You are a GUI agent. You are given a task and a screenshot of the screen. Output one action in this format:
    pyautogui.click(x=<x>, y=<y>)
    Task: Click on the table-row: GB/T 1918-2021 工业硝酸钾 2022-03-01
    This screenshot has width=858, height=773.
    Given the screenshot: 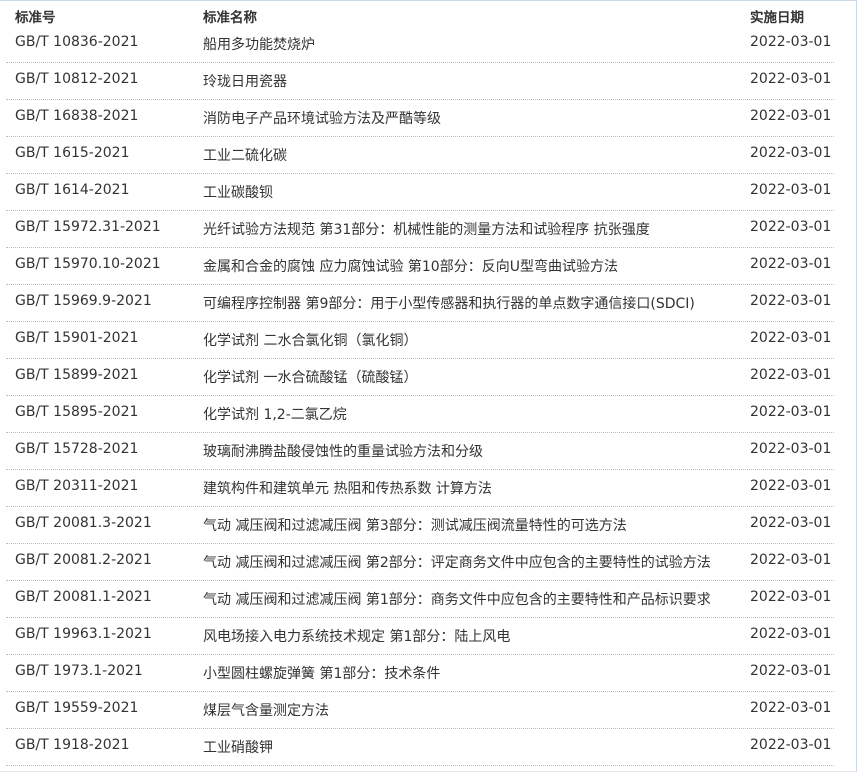 What is the action you would take?
    pyautogui.click(x=420, y=747)
    